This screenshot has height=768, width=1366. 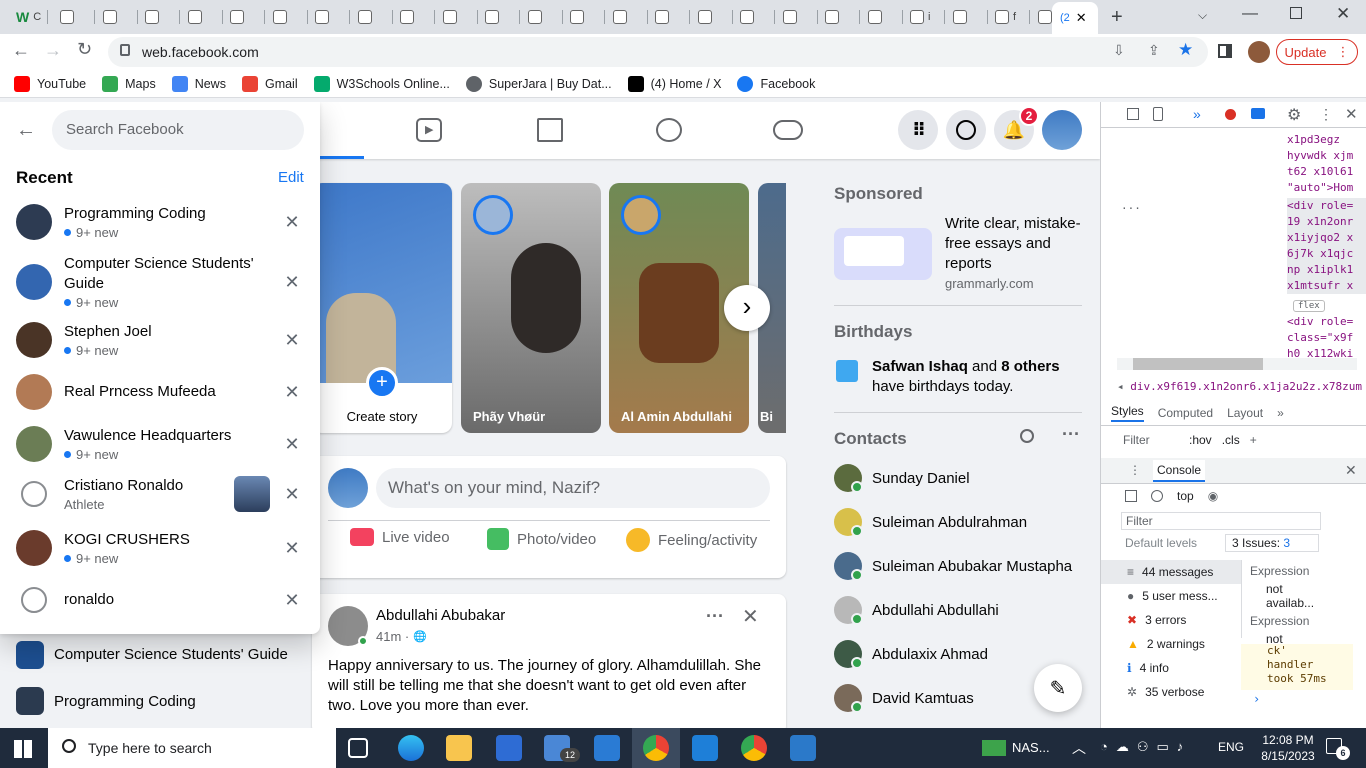 What do you see at coordinates (1058, 688) in the screenshot?
I see `new-message-button: ✎` at bounding box center [1058, 688].